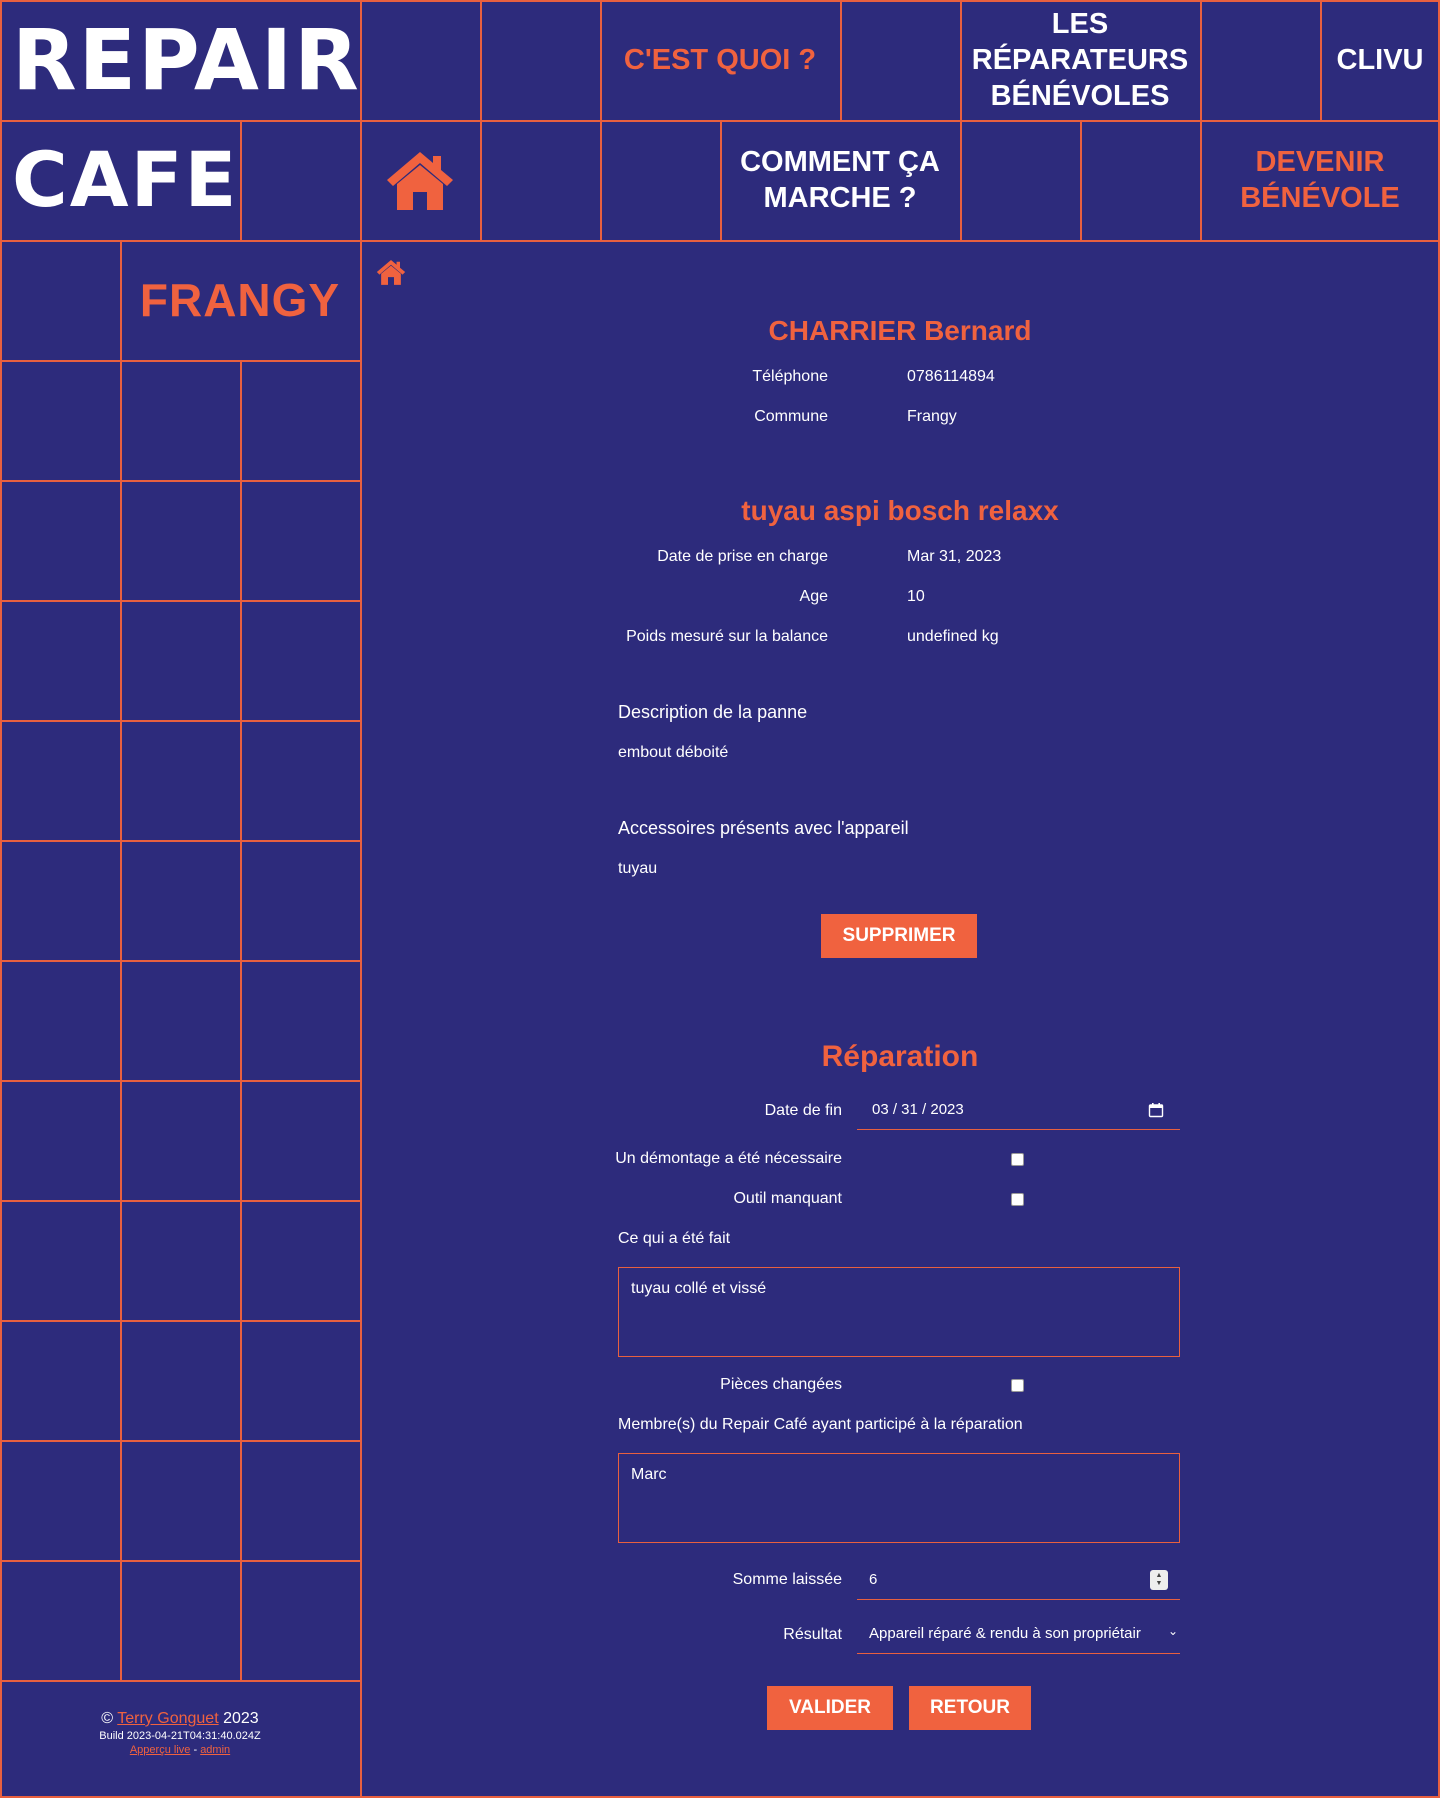 The height and width of the screenshot is (1798, 1440). Describe the element at coordinates (1018, 1110) in the screenshot. I see `date-fin-input: 03 / 31 / 2023` at that location.